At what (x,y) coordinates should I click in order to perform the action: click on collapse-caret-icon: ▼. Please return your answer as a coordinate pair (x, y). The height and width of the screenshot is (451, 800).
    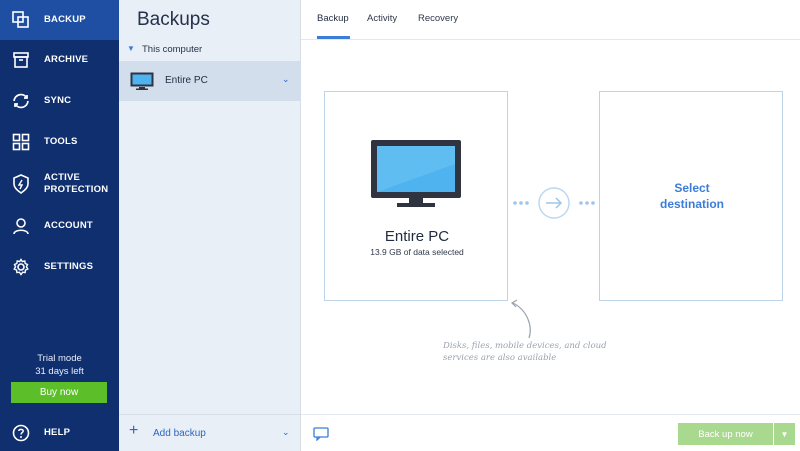
    Looking at the image, I should click on (131, 48).